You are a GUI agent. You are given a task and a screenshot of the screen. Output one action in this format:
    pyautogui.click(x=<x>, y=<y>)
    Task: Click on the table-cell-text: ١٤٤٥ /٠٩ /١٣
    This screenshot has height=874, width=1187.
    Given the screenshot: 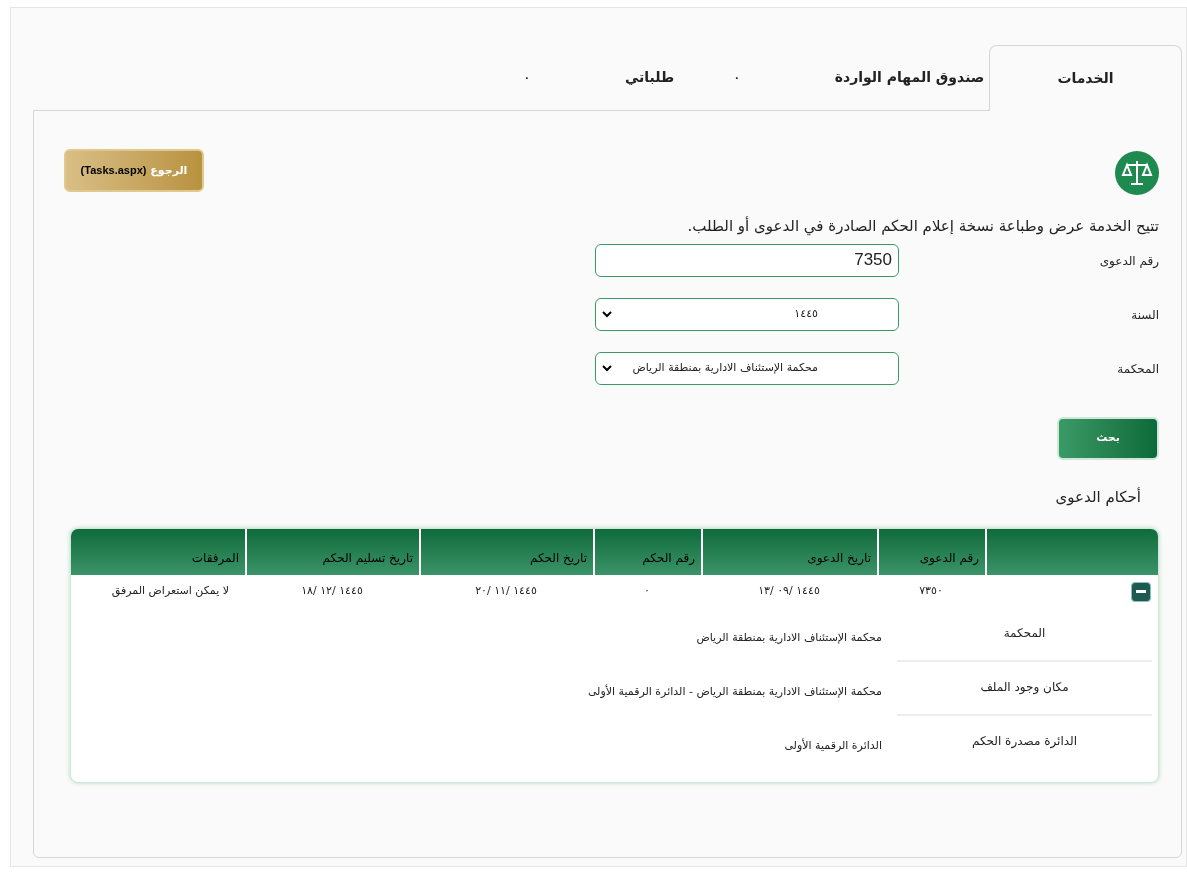 What is the action you would take?
    pyautogui.click(x=789, y=591)
    